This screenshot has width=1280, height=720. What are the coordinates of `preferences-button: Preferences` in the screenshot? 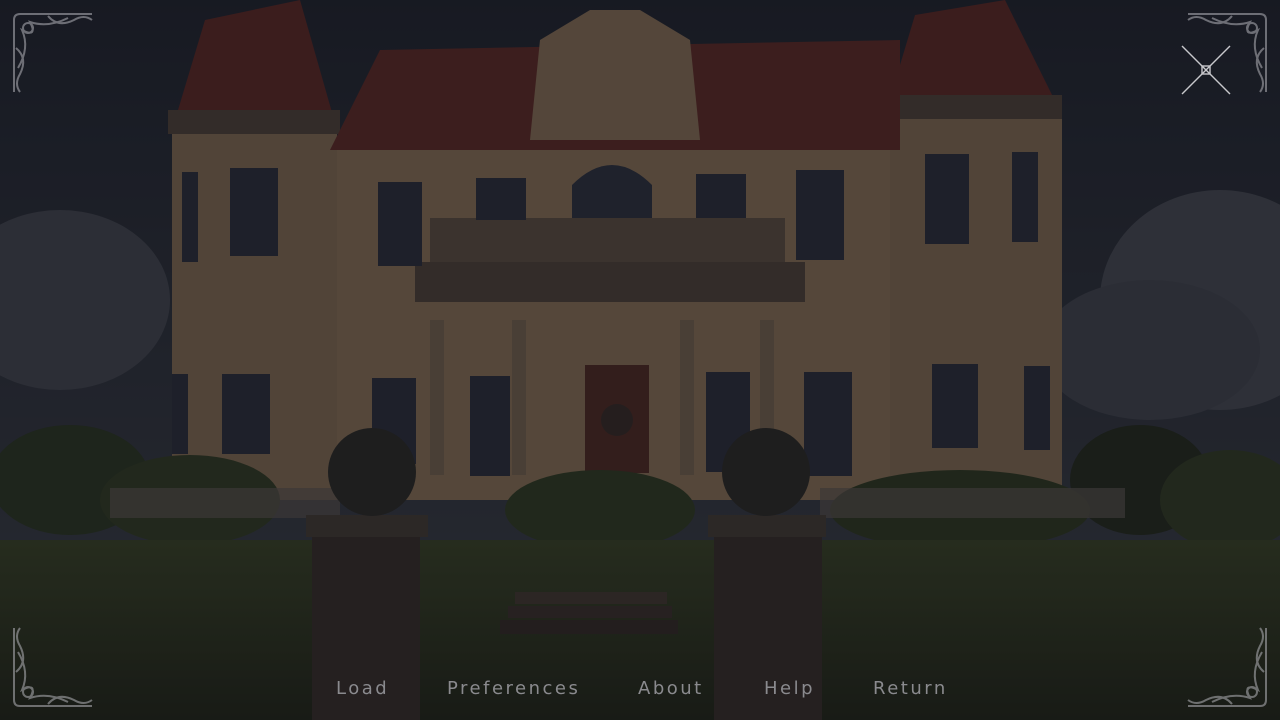 It's located at (513, 688).